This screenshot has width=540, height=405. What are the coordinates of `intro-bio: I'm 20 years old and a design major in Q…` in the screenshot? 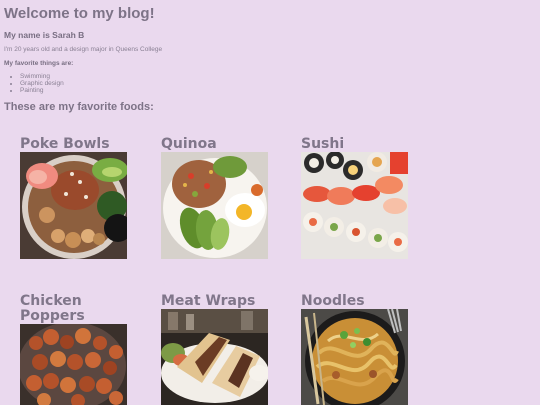 It's located at (83, 49).